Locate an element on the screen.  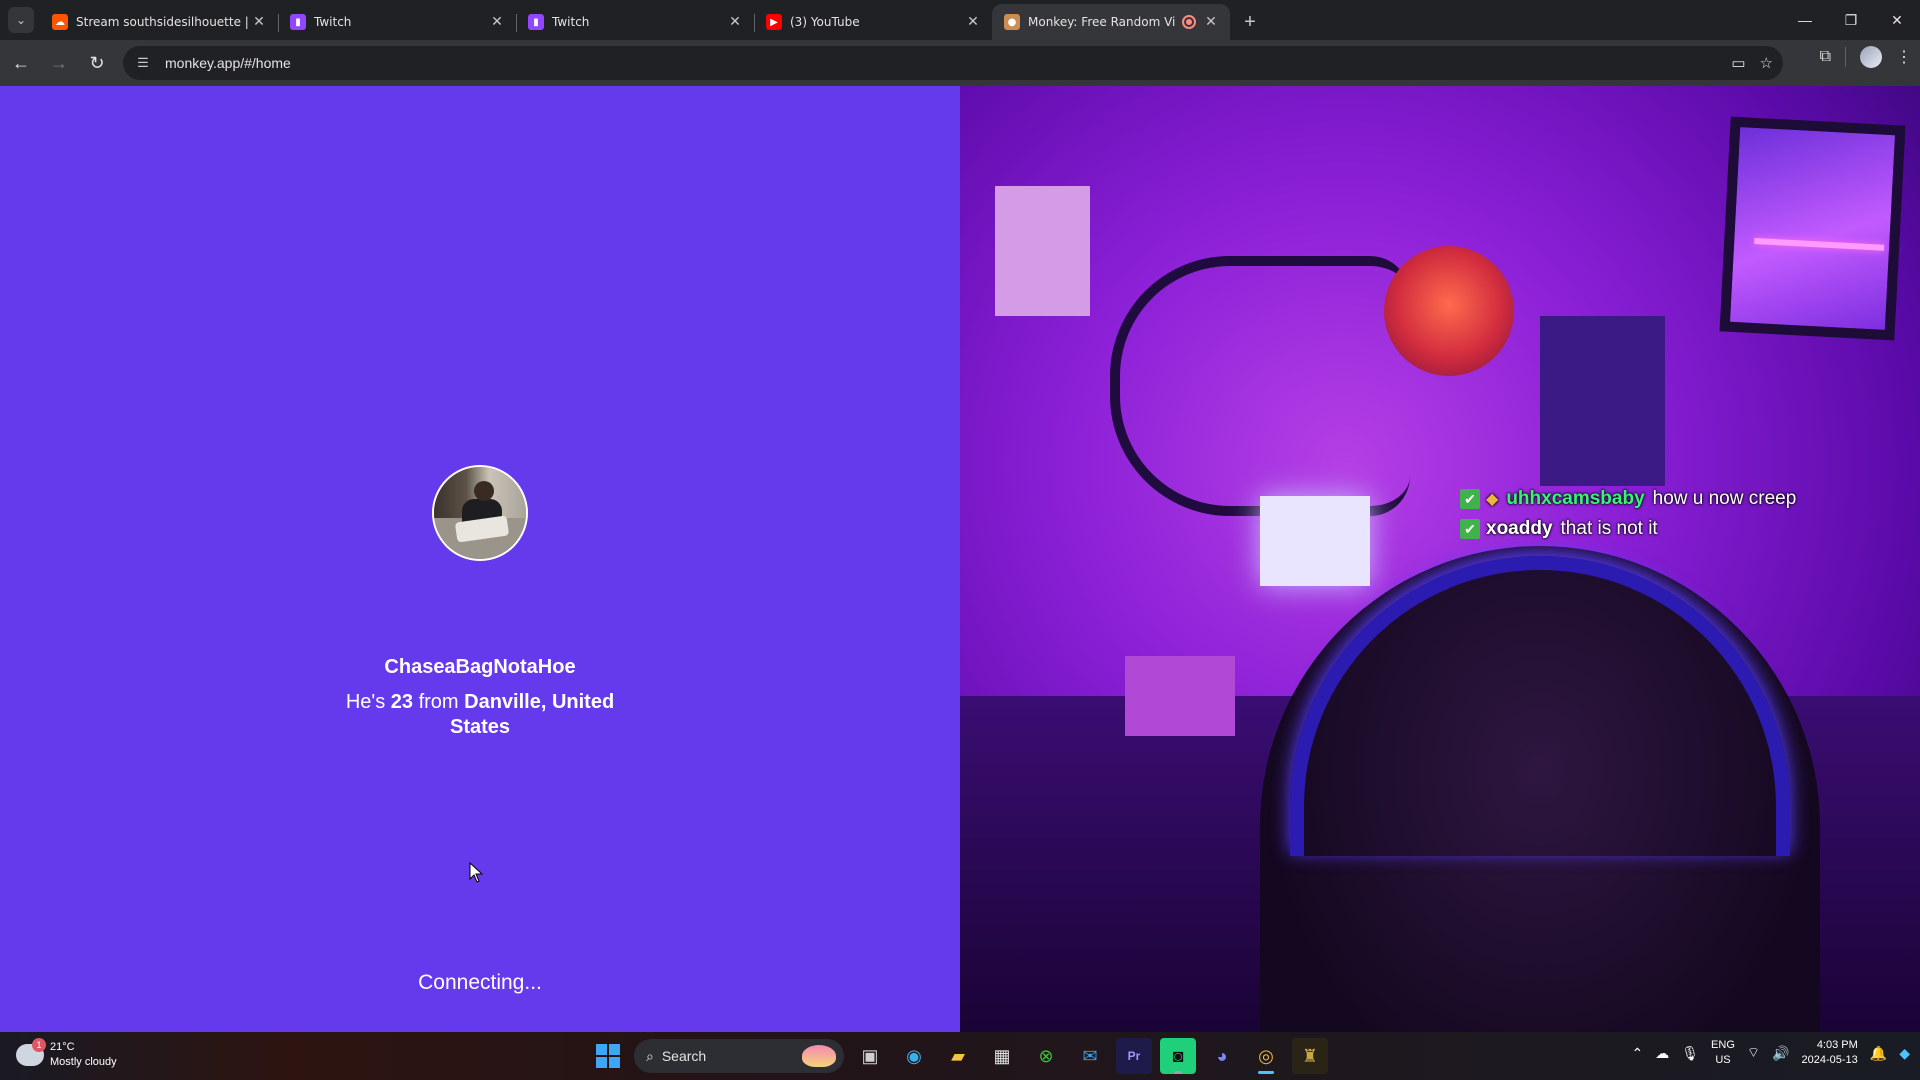
mail-icon: ✉ is located at coordinates (1090, 1056).